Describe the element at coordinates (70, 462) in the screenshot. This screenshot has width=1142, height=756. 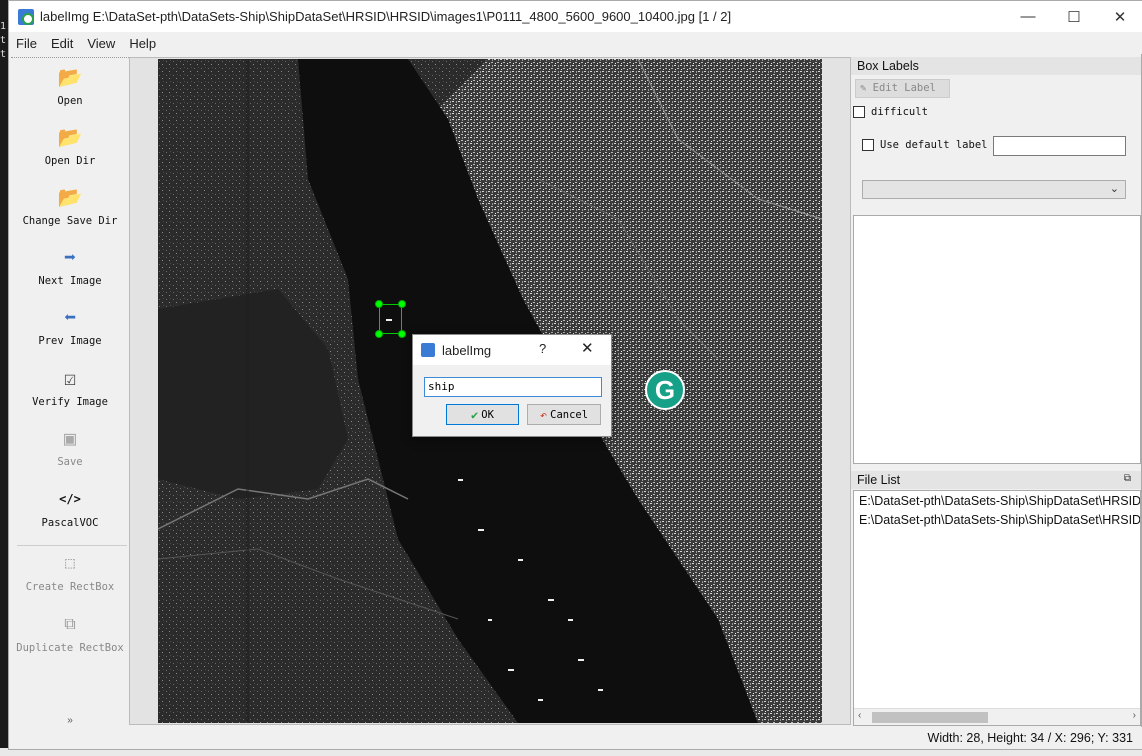
I see `save-label: Save` at that location.